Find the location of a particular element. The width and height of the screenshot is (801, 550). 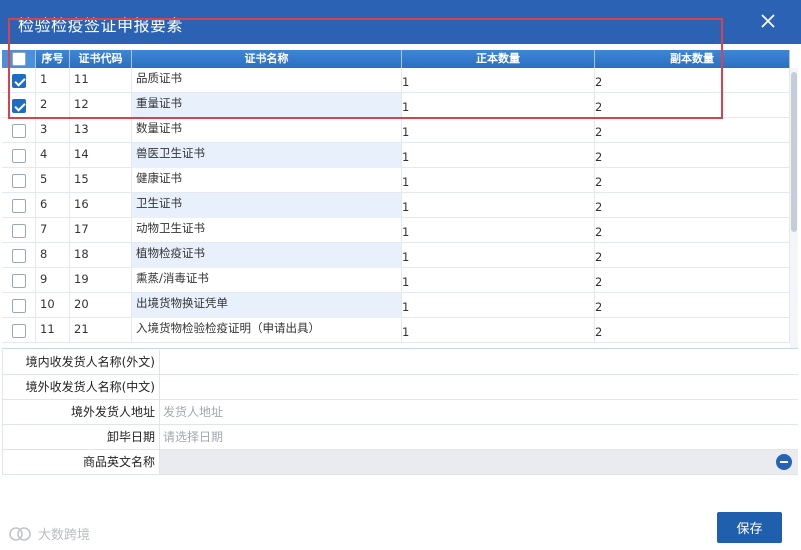

column-header-original-count: 正本数量 is located at coordinates (498, 59).